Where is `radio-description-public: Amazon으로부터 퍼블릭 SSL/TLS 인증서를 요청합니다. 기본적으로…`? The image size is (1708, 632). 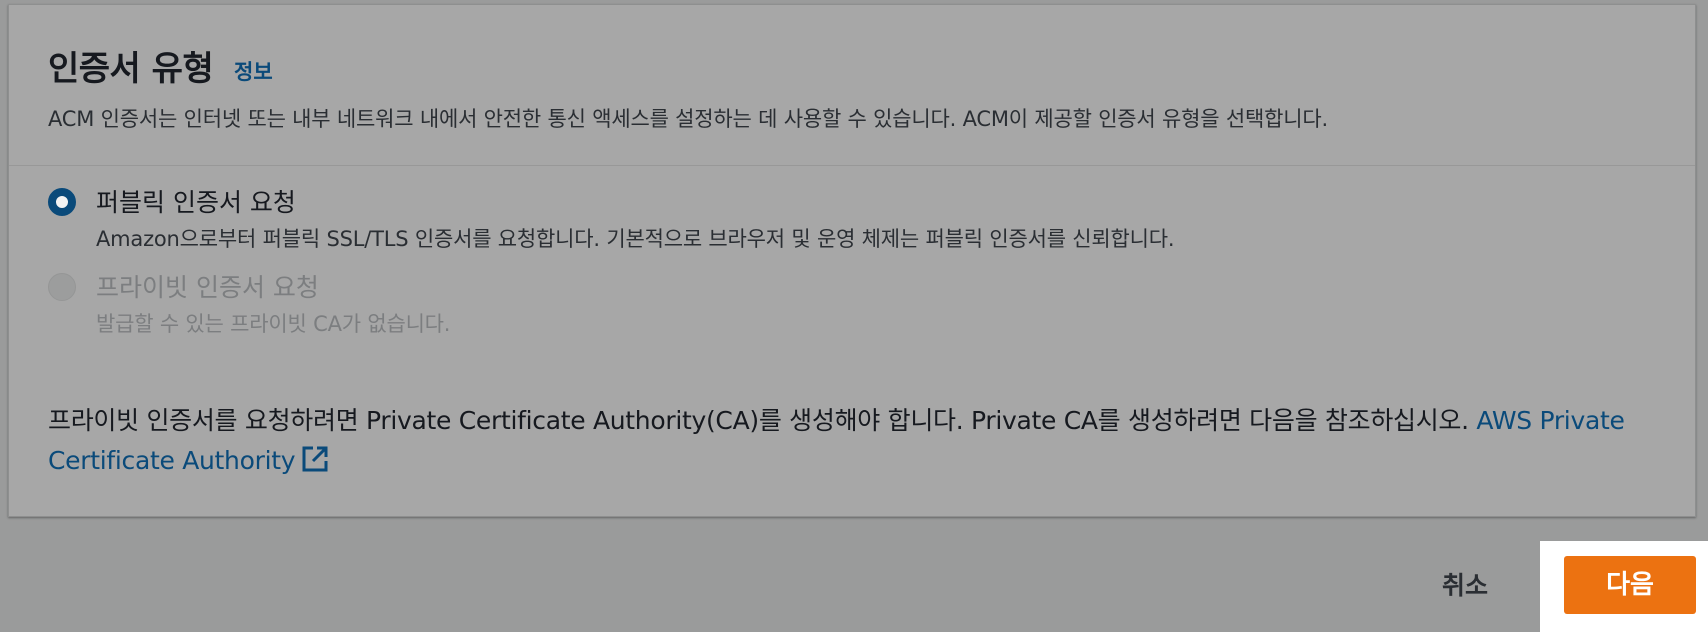
radio-description-public: Amazon으로부터 퍼블릭 SSL/TLS 인증서를 요청합니다. 기본적으로… is located at coordinates (635, 239).